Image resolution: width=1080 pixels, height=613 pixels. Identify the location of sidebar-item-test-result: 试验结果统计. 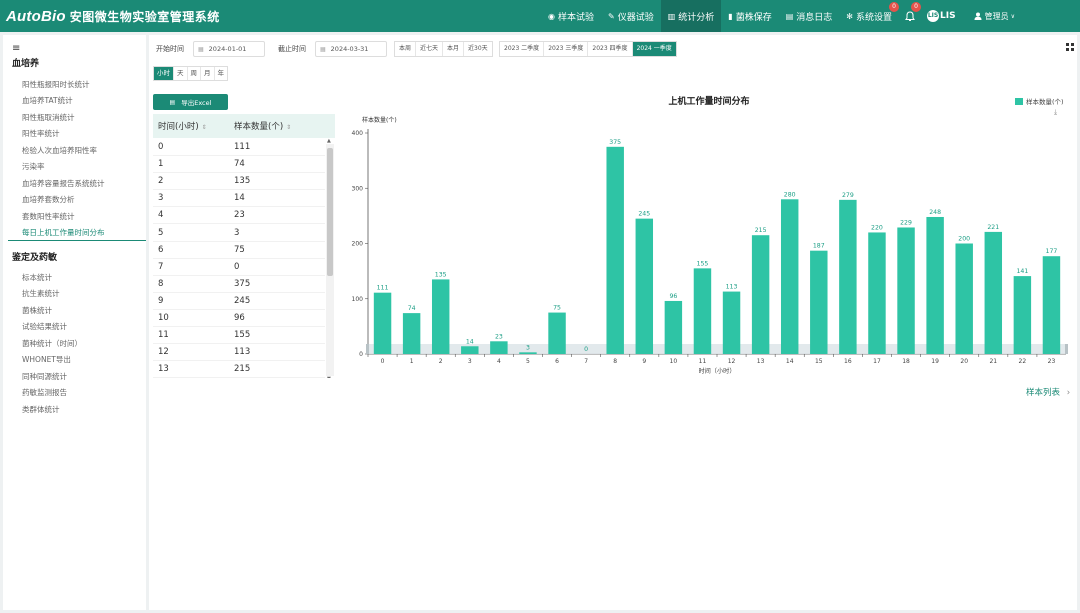
(44, 326).